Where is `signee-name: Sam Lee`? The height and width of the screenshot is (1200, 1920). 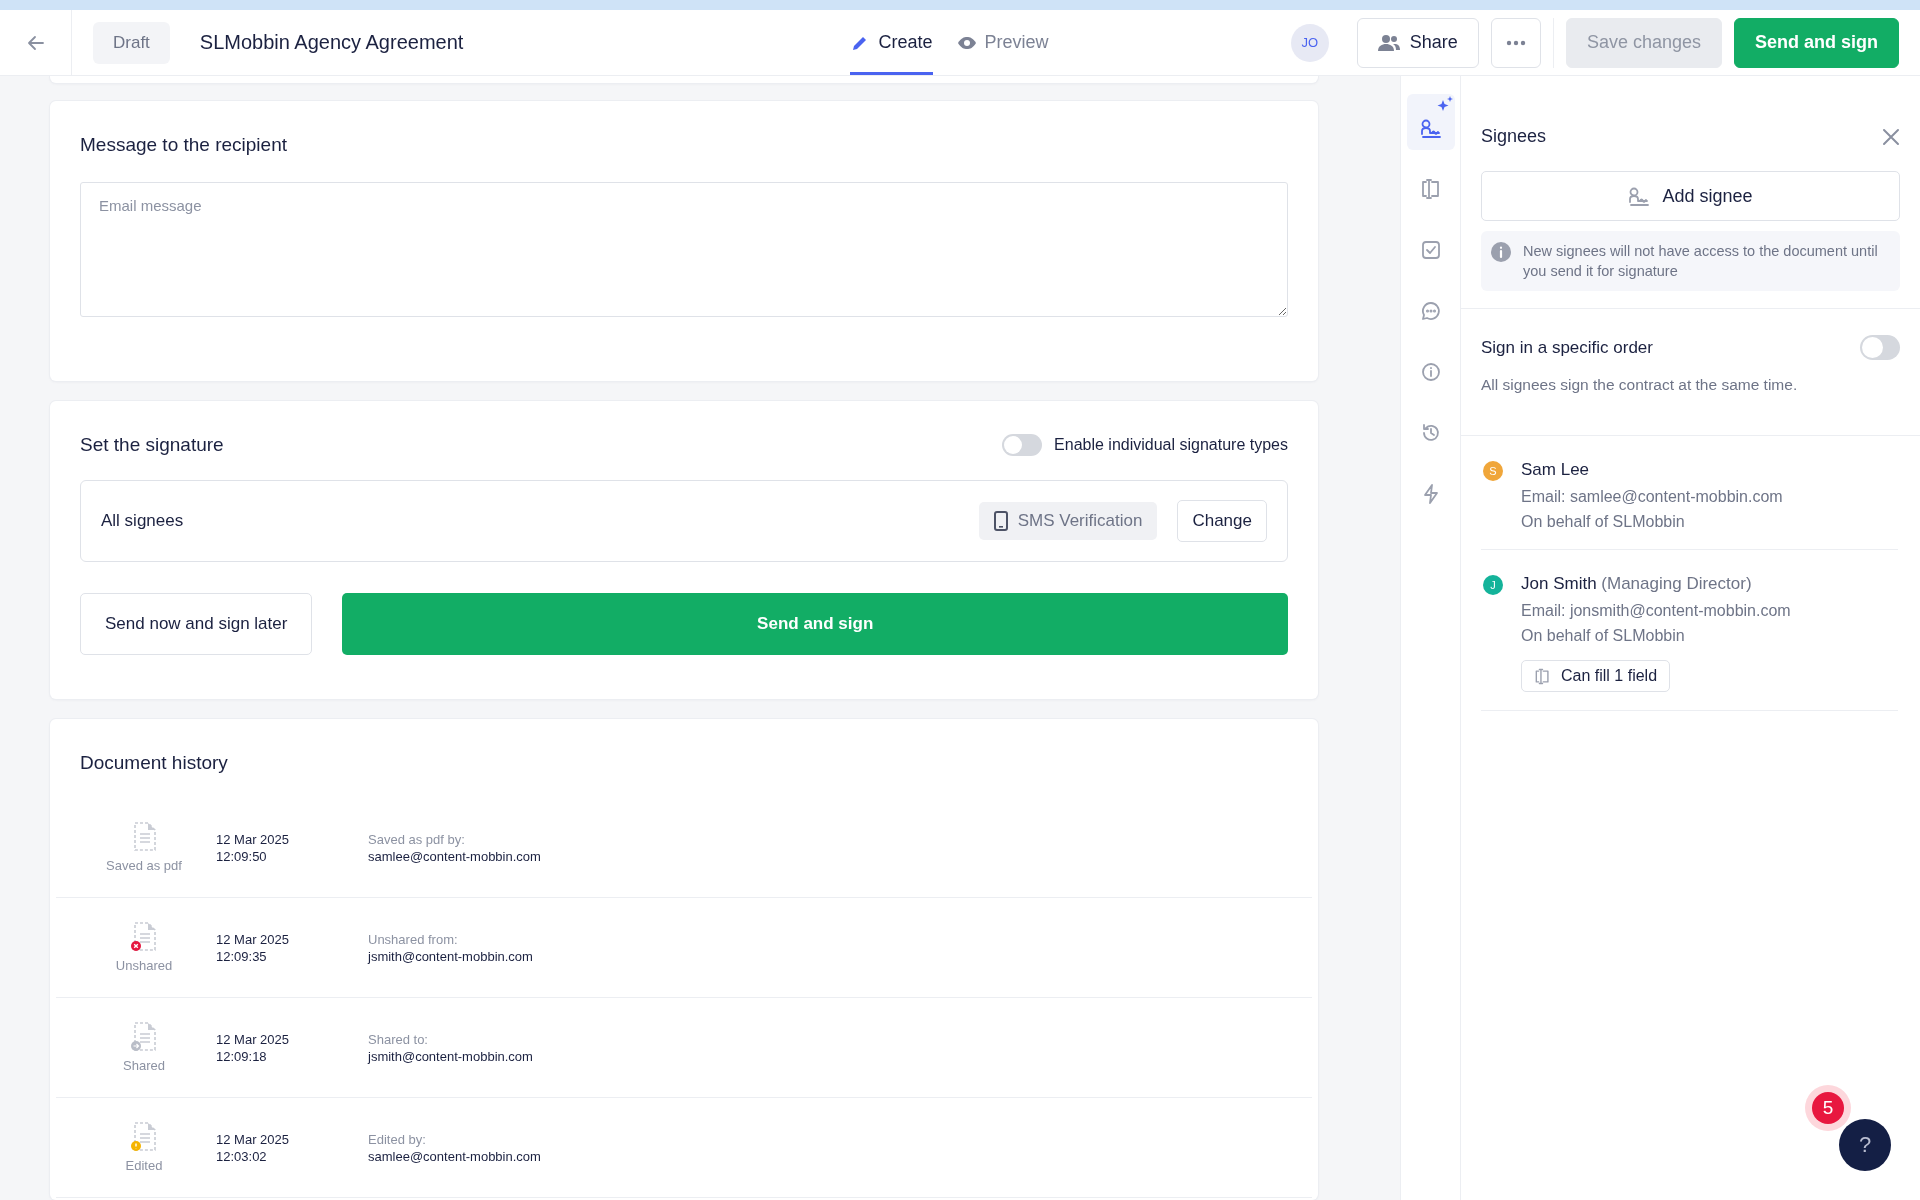
signee-name: Sam Lee is located at coordinates (1556, 470).